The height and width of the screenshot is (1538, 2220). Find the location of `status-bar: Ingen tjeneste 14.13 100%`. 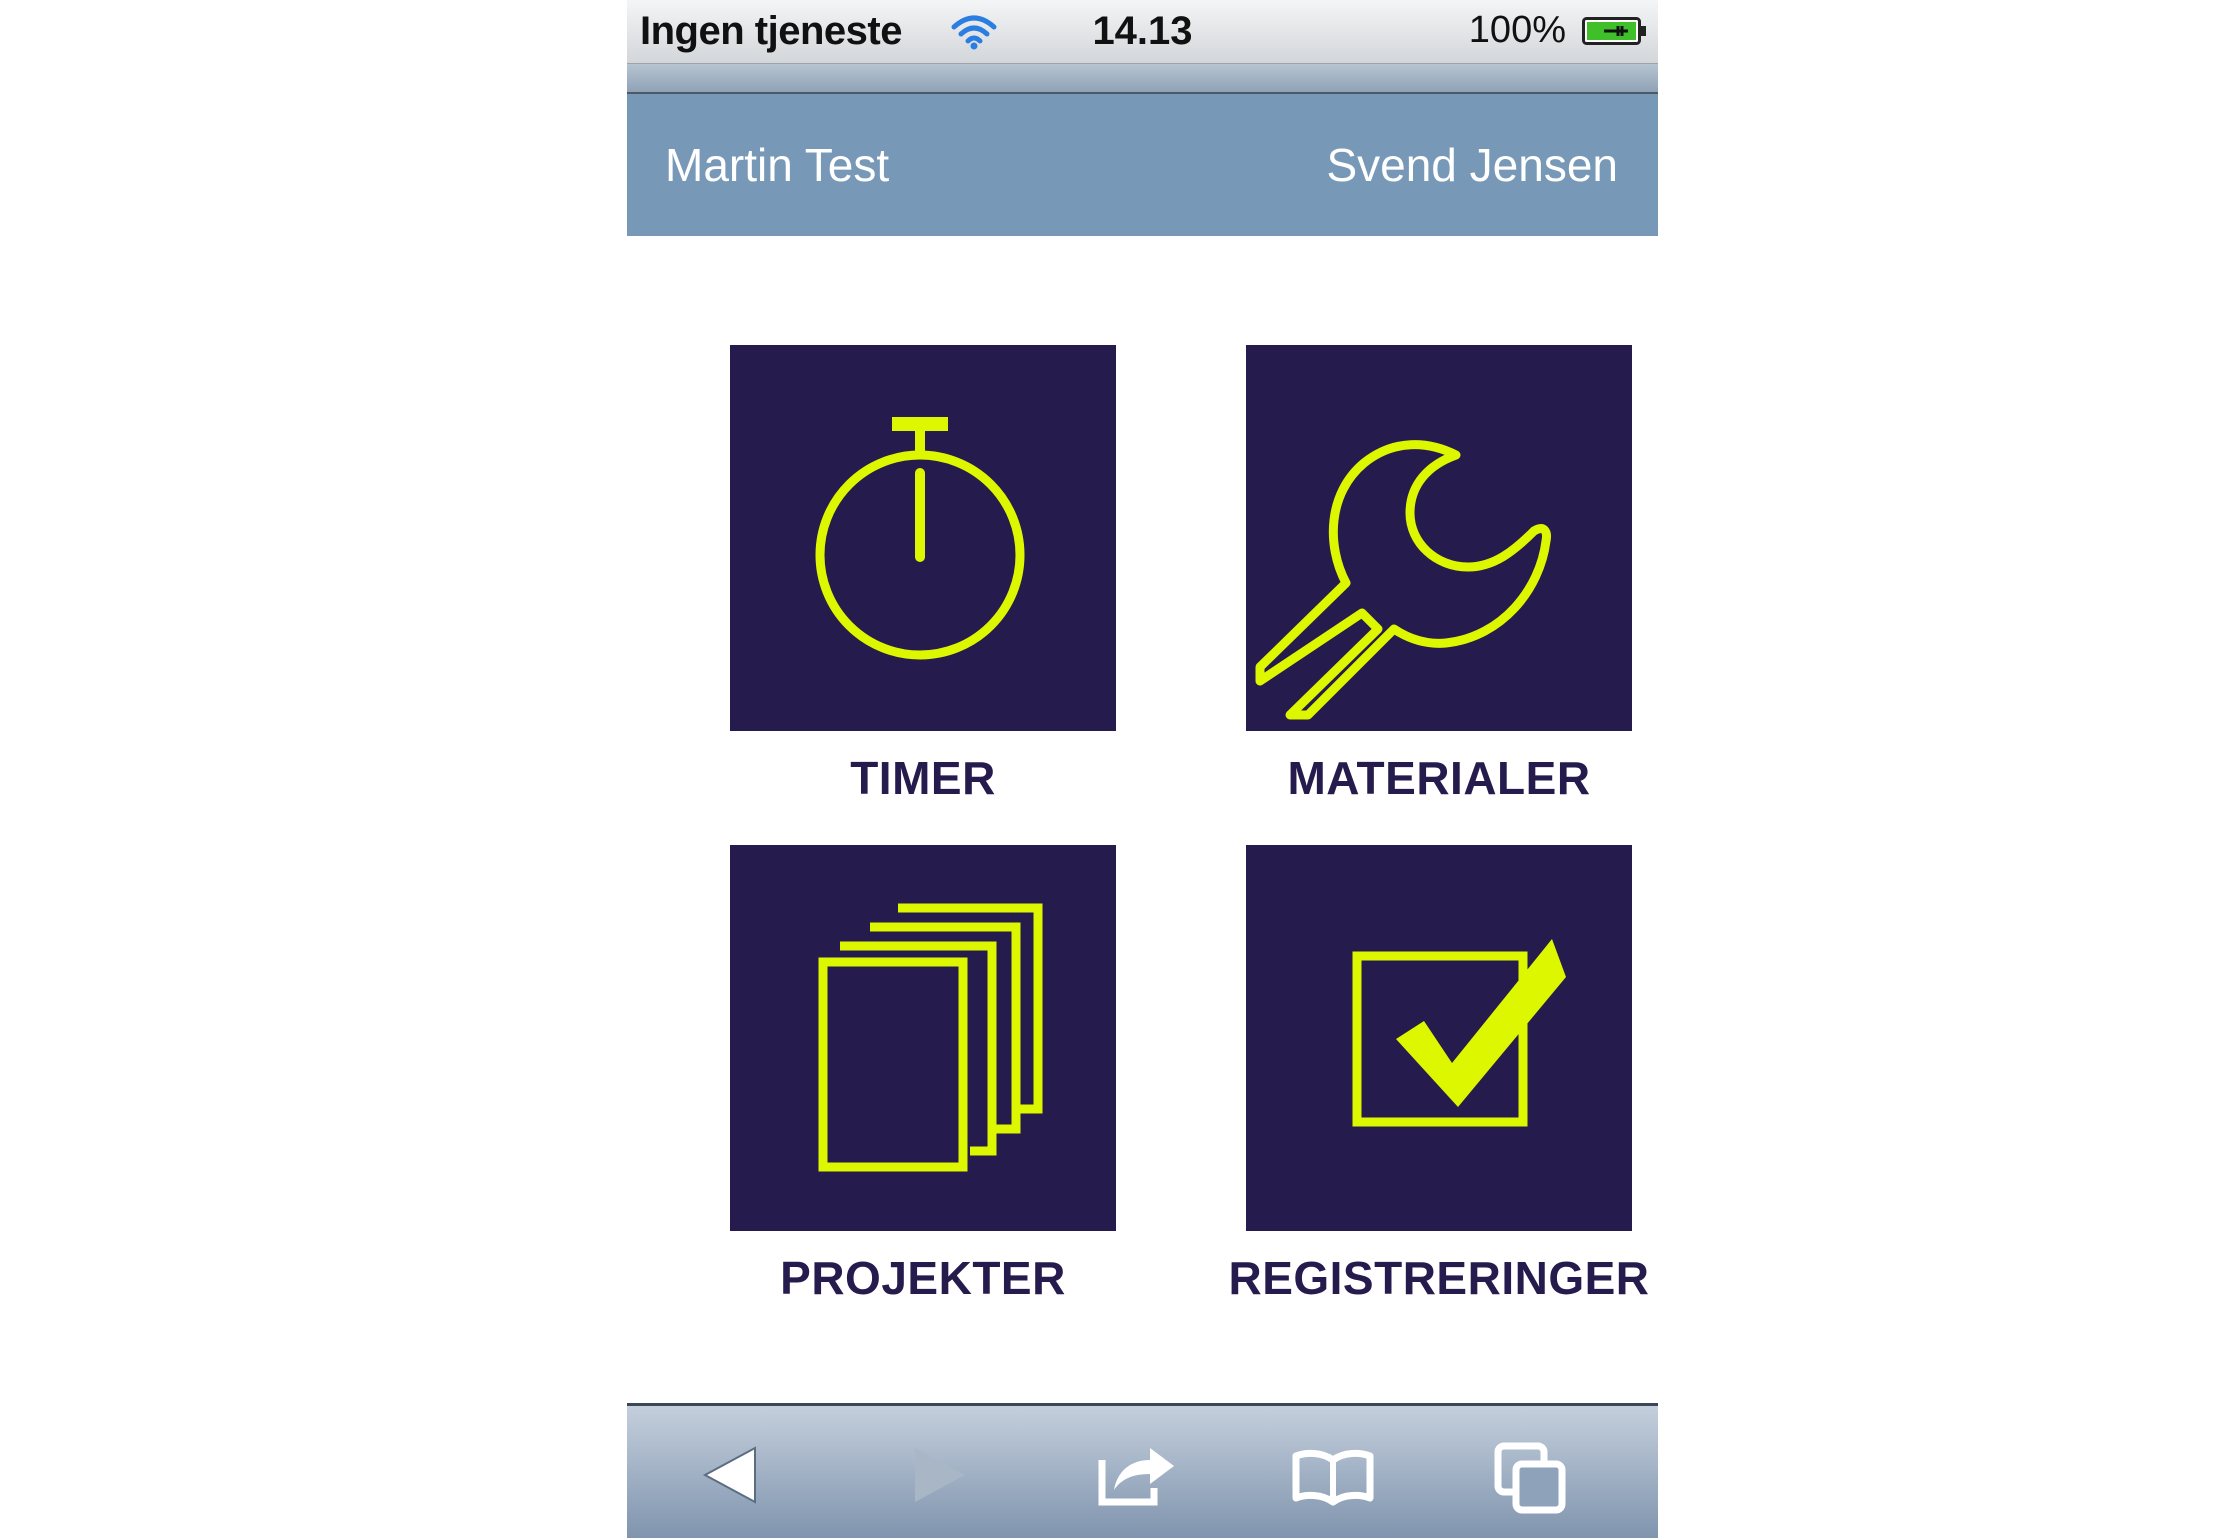

status-bar: Ingen tjeneste 14.13 100% is located at coordinates (1142, 32).